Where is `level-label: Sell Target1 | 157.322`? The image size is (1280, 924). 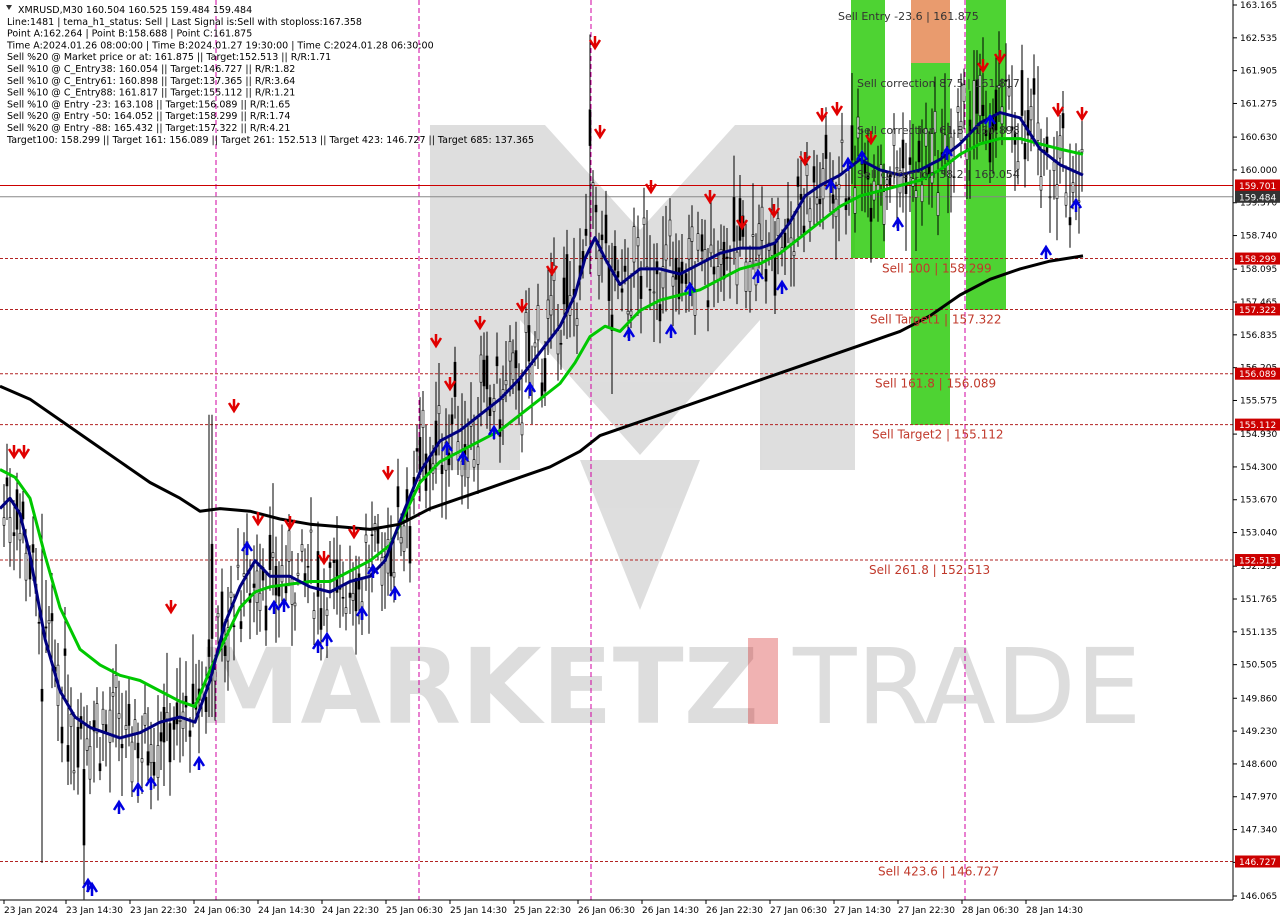
level-label: Sell Target1 | 157.322 is located at coordinates (936, 319).